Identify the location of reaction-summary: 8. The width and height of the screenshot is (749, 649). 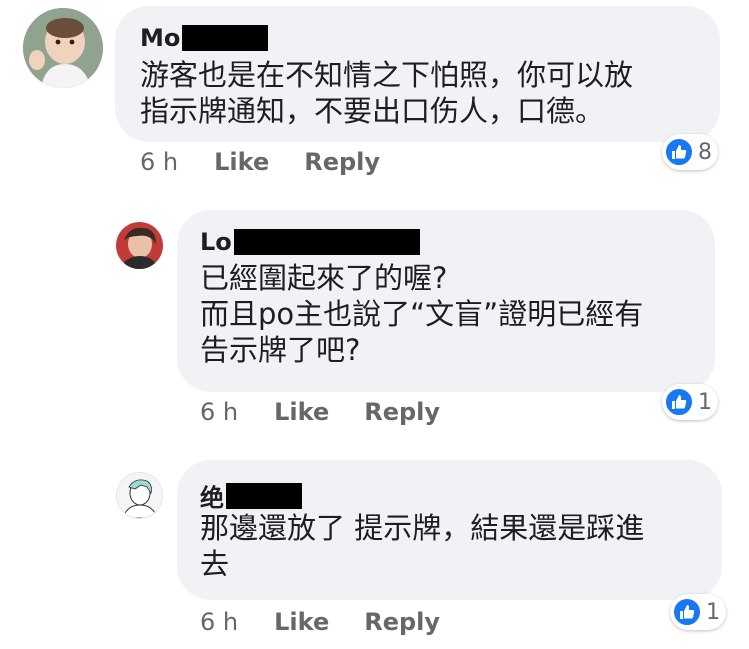
(690, 152).